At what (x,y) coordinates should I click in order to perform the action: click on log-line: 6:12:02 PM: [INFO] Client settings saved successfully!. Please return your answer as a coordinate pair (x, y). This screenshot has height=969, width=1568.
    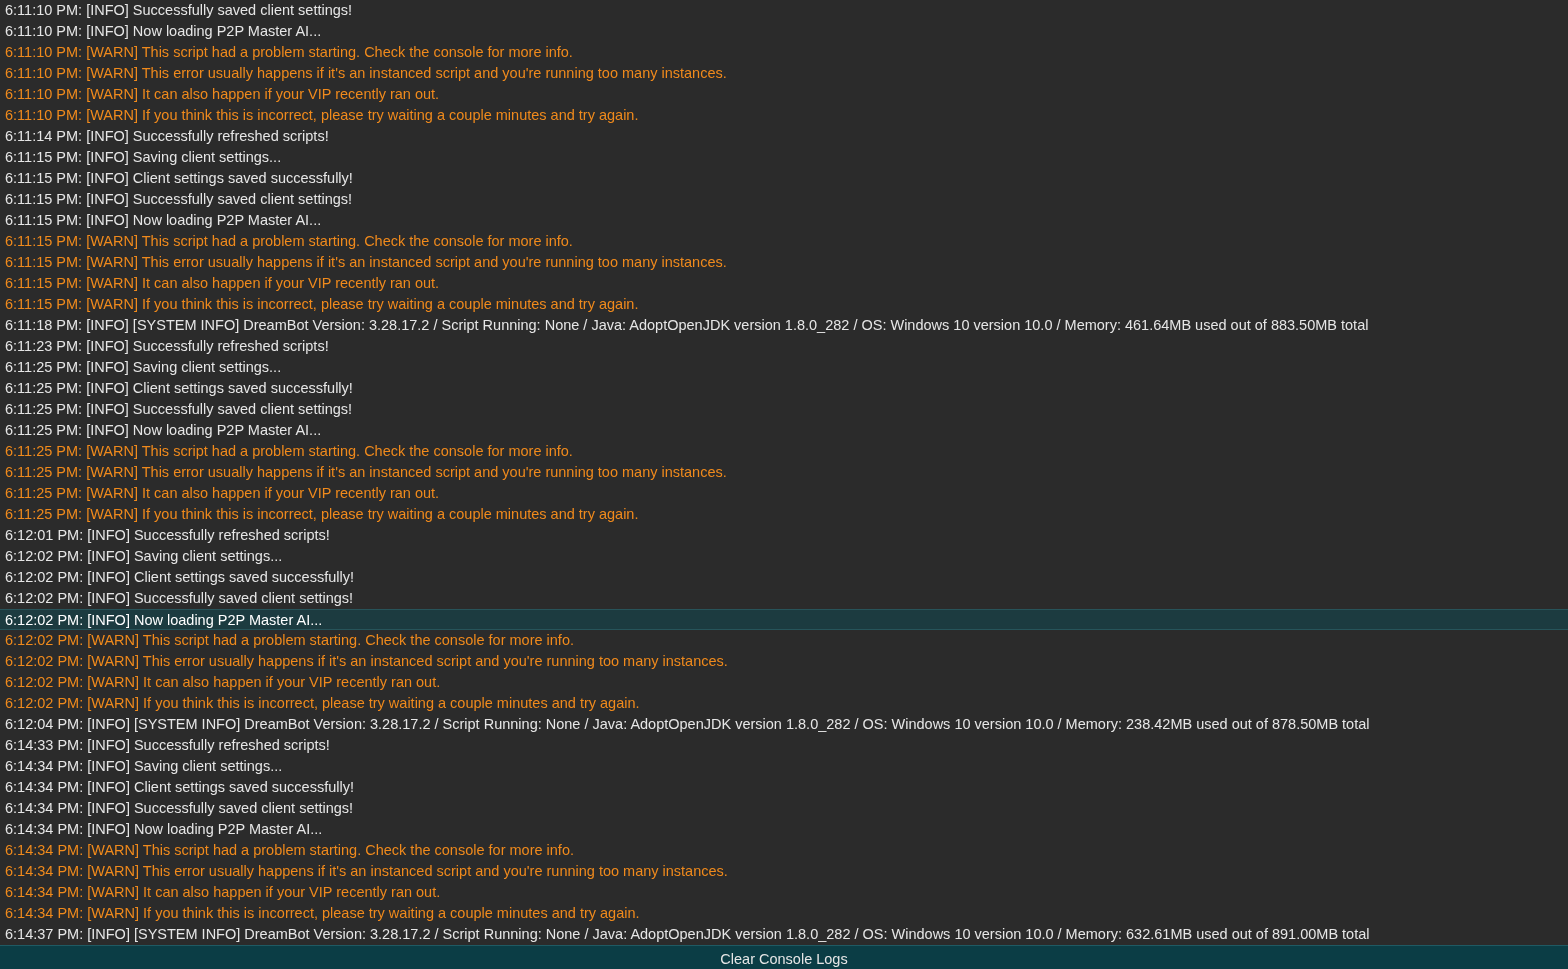
    Looking at the image, I should click on (784, 577).